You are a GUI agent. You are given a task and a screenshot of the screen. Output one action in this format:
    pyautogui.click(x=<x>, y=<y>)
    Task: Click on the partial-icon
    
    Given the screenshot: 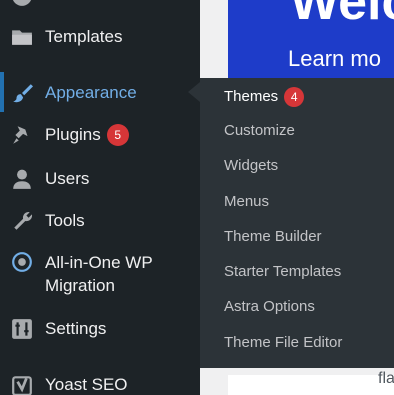 What is the action you would take?
    pyautogui.click(x=22, y=4)
    